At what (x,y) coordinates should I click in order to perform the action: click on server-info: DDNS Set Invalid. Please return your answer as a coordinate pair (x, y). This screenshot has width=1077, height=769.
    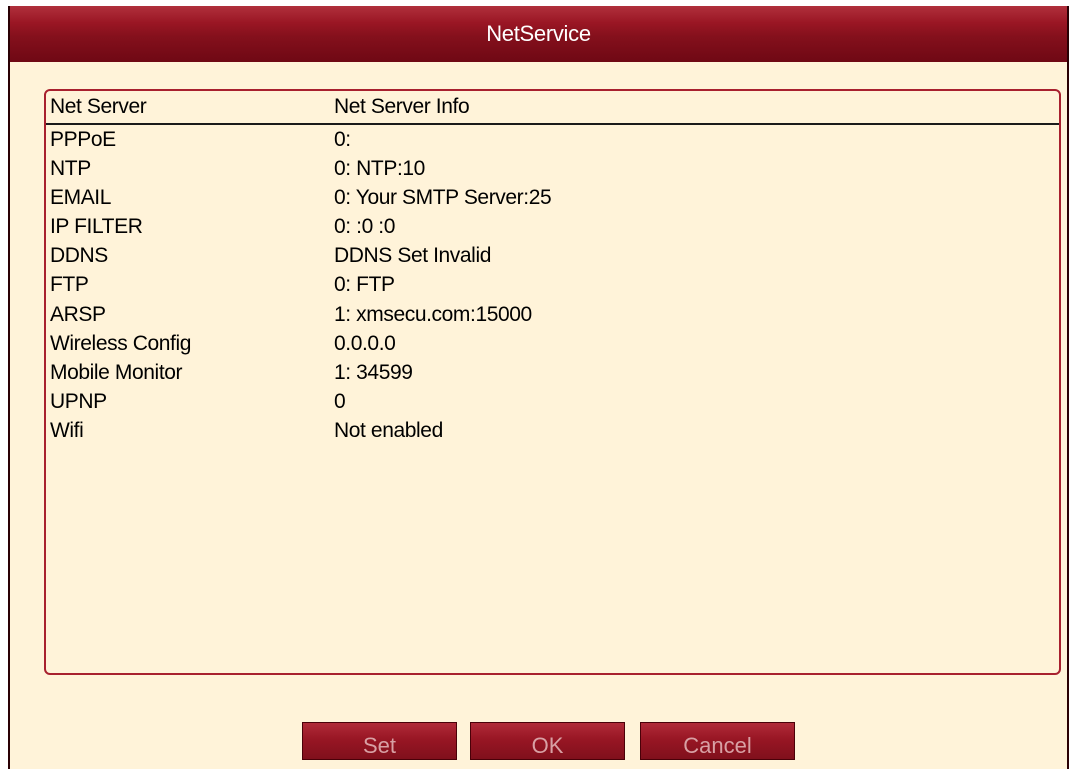
    Looking at the image, I should click on (412, 256).